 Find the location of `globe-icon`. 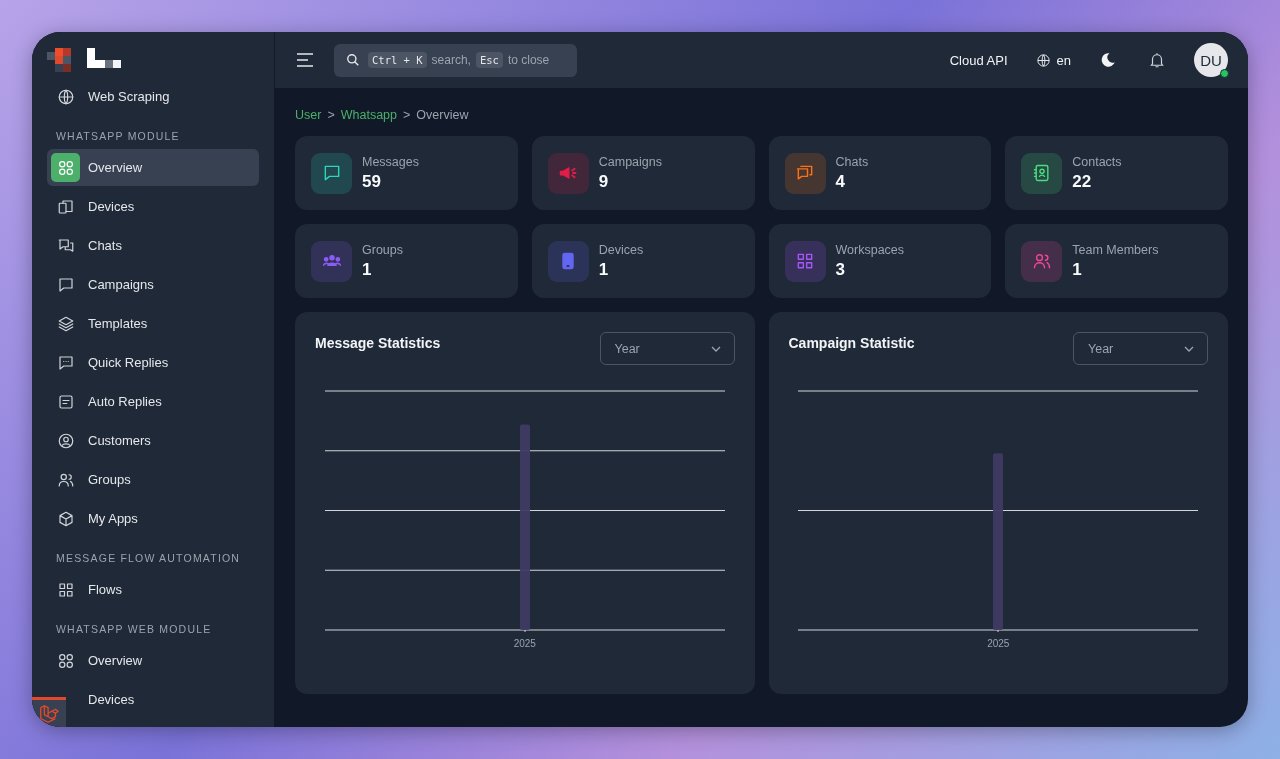

globe-icon is located at coordinates (1043, 60).